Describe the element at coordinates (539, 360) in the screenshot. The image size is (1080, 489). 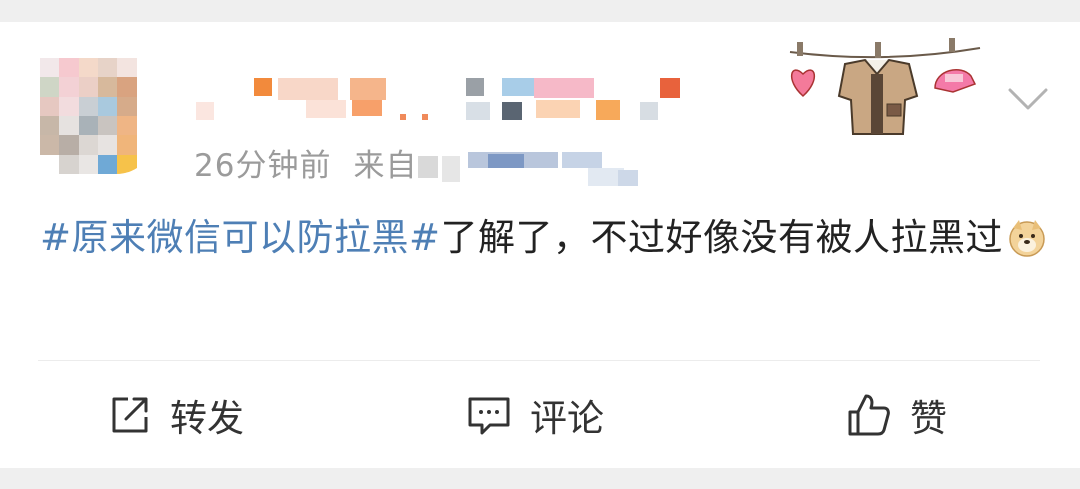
I see `divider` at that location.